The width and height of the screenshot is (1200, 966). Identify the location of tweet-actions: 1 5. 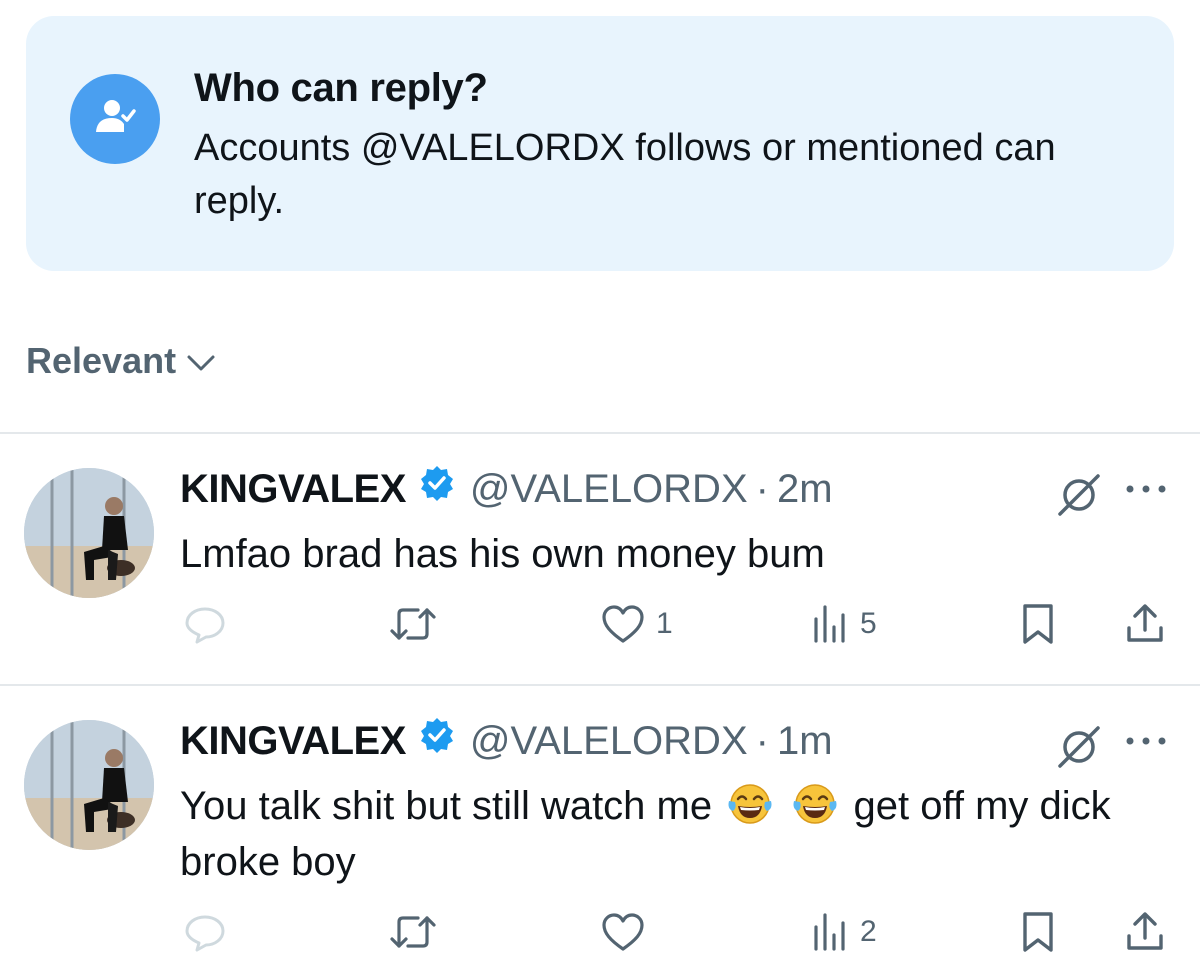
(600, 624).